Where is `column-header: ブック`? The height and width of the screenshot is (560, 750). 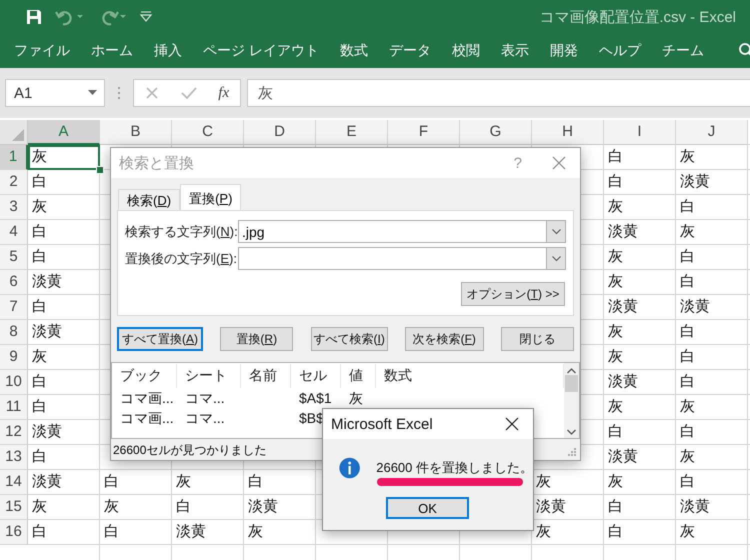
column-header: ブック is located at coordinates (144, 376).